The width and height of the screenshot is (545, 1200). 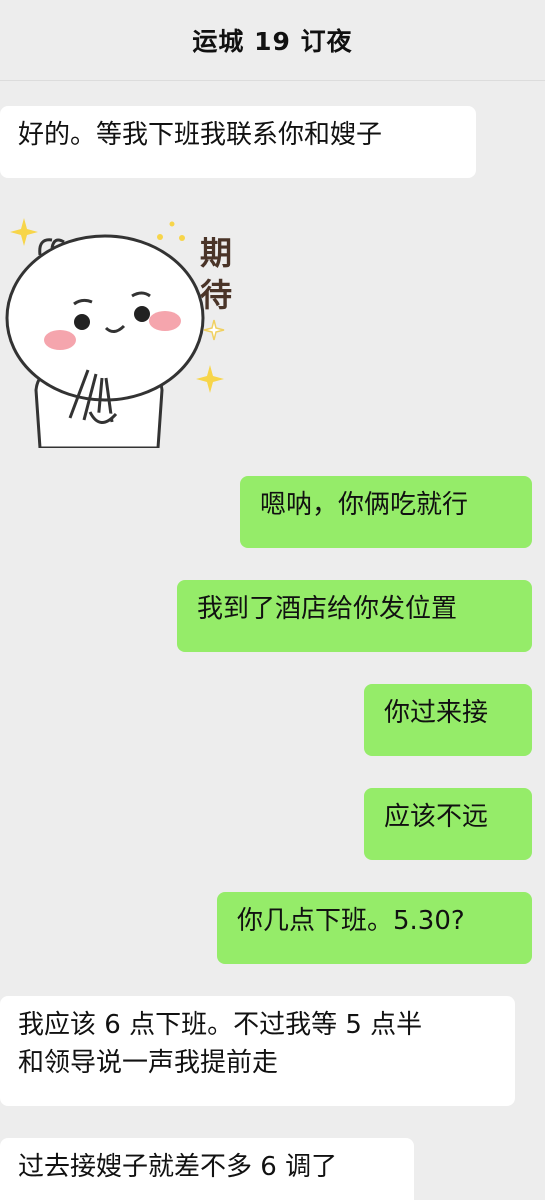 What do you see at coordinates (220, 1025) in the screenshot?
I see `message-text-line: 我应该 6 点下班。不过我等 5 点半` at bounding box center [220, 1025].